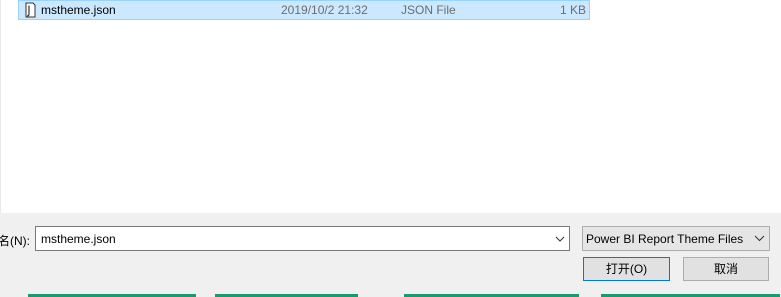  Describe the element at coordinates (78, 10) in the screenshot. I see `file-name: mstheme.json` at that location.